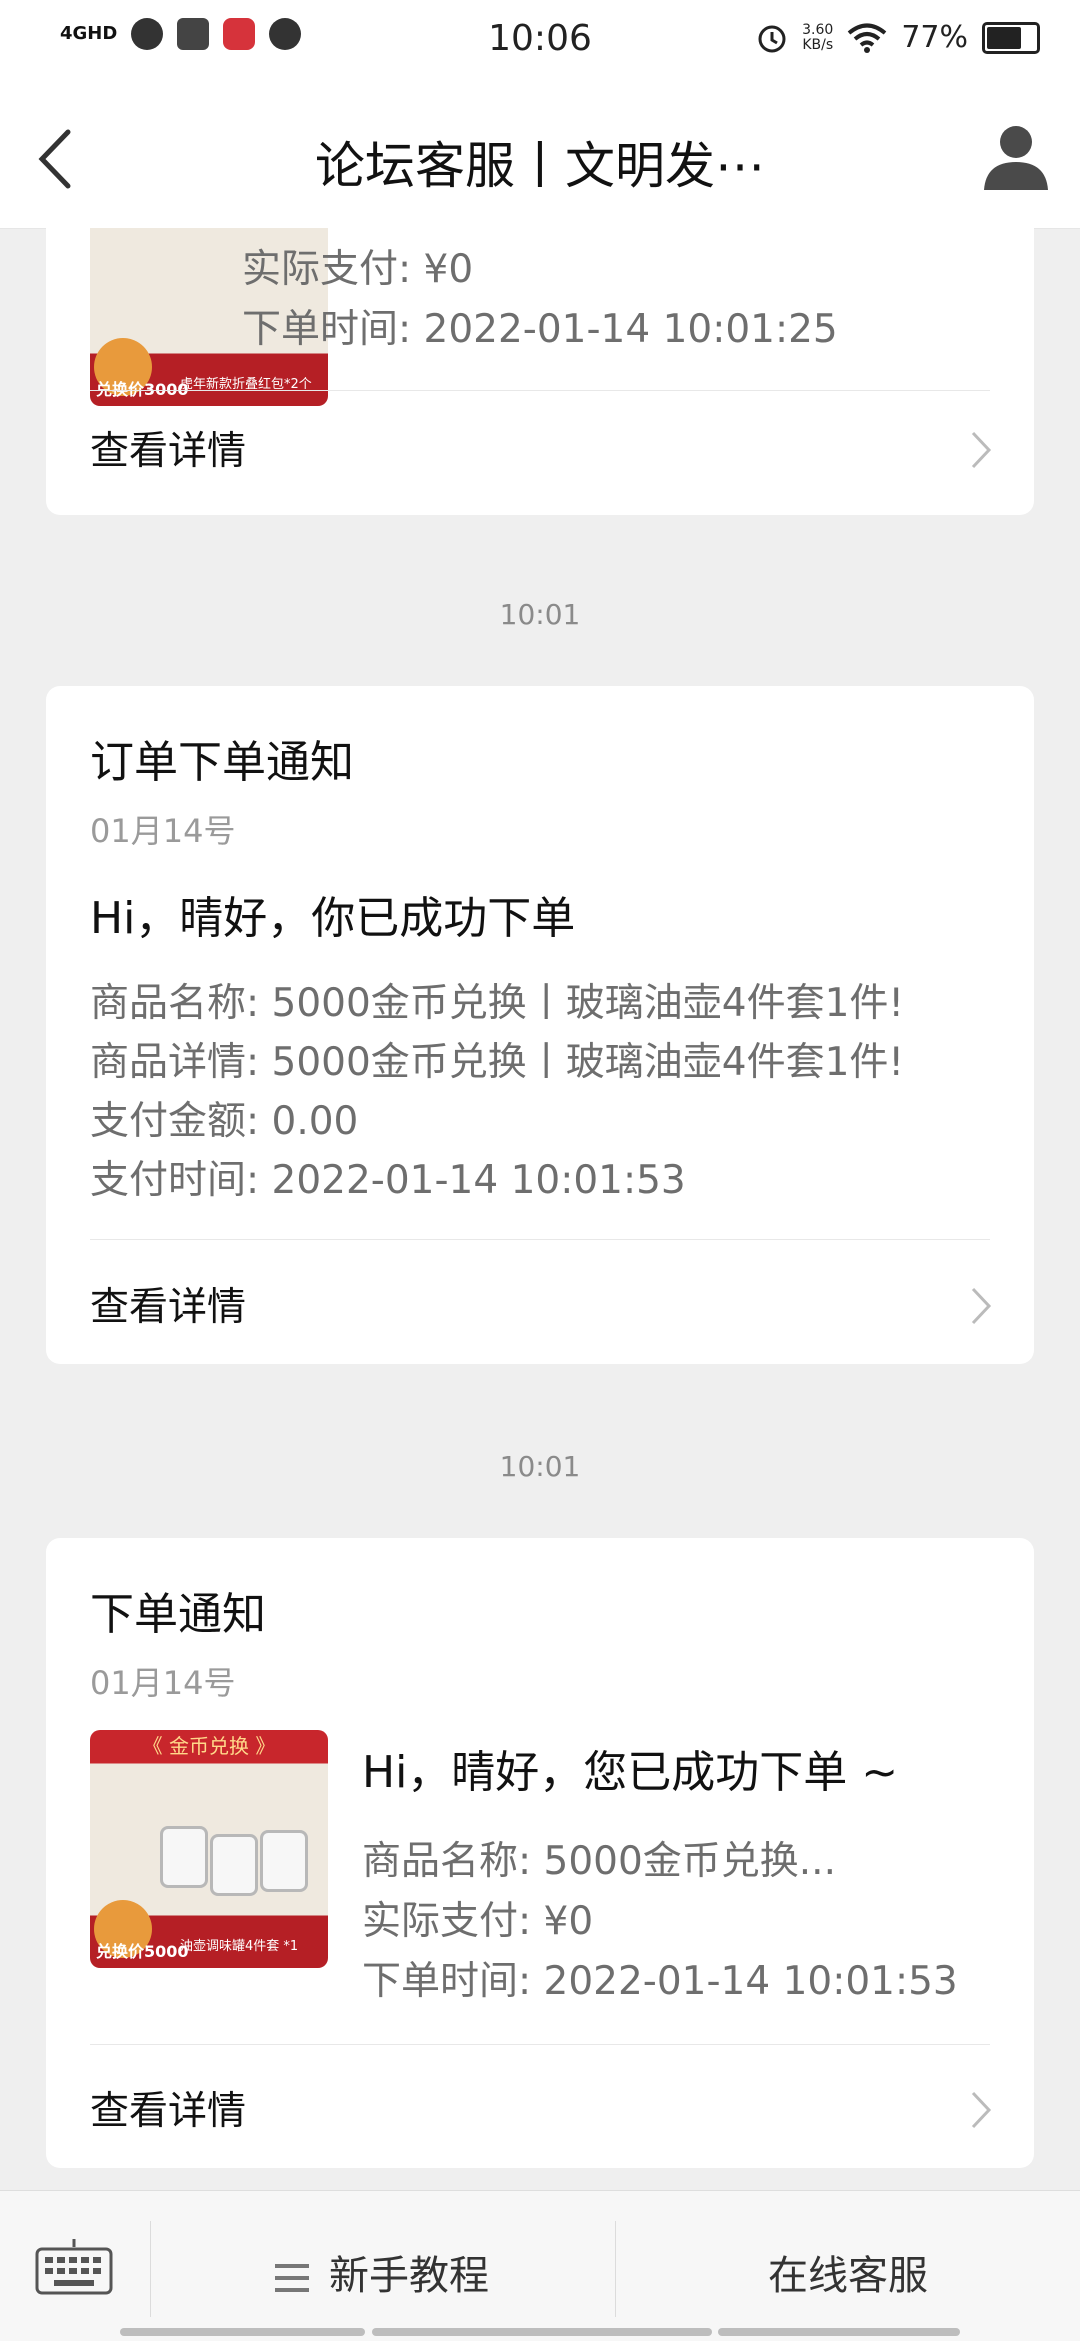 The height and width of the screenshot is (2341, 1080). What do you see at coordinates (540, 329) in the screenshot?
I see `order-time-line: 下单时间: 2022-01-14 10:01:25` at bounding box center [540, 329].